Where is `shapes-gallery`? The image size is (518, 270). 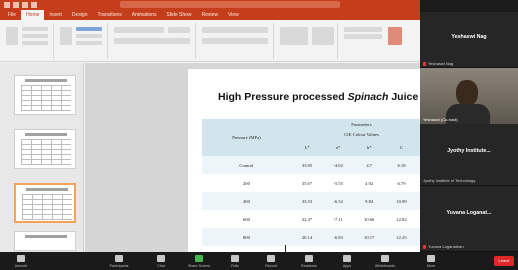 shapes-gallery is located at coordinates (294, 36).